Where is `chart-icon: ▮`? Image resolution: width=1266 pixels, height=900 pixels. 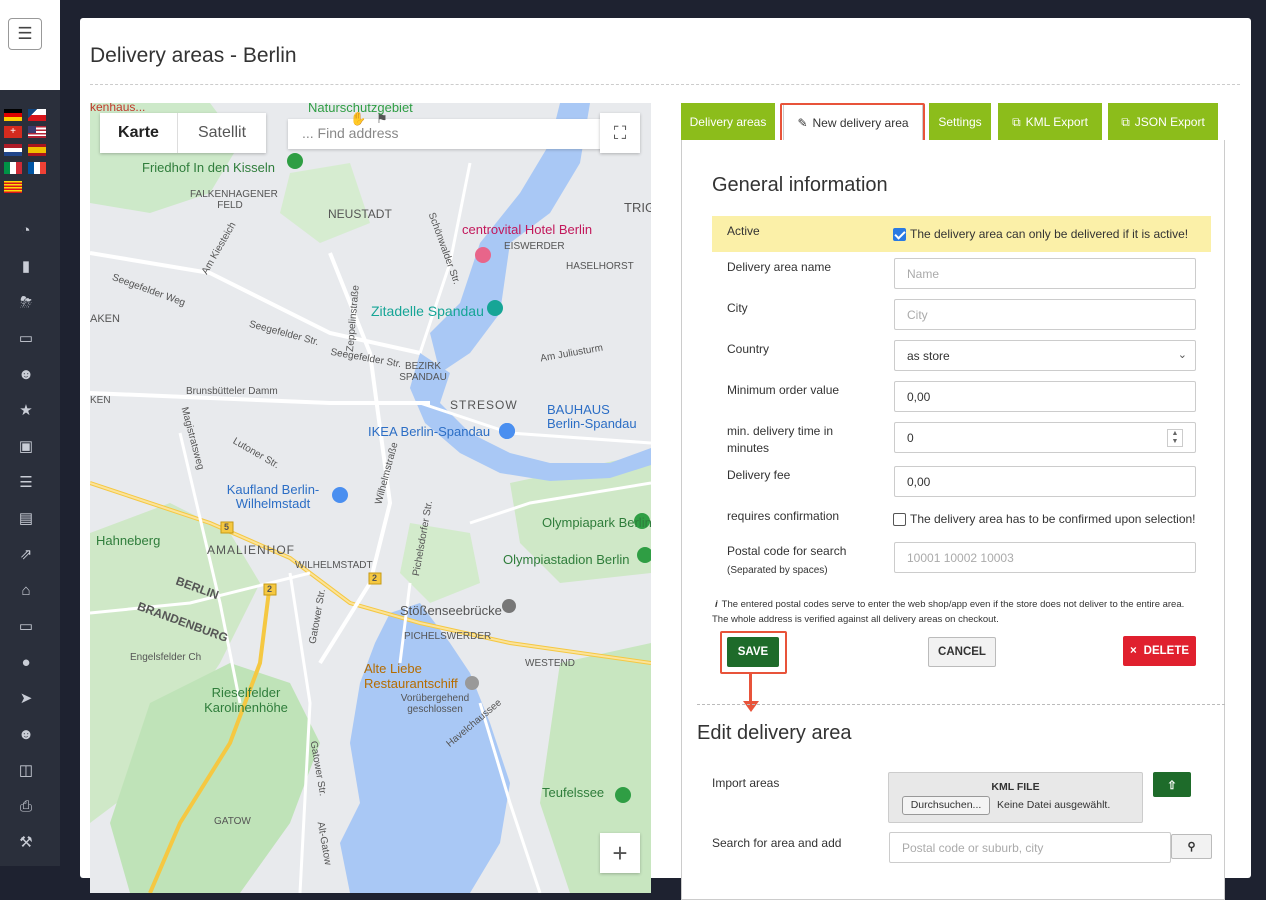
chart-icon: ▮ is located at coordinates (26, 266).